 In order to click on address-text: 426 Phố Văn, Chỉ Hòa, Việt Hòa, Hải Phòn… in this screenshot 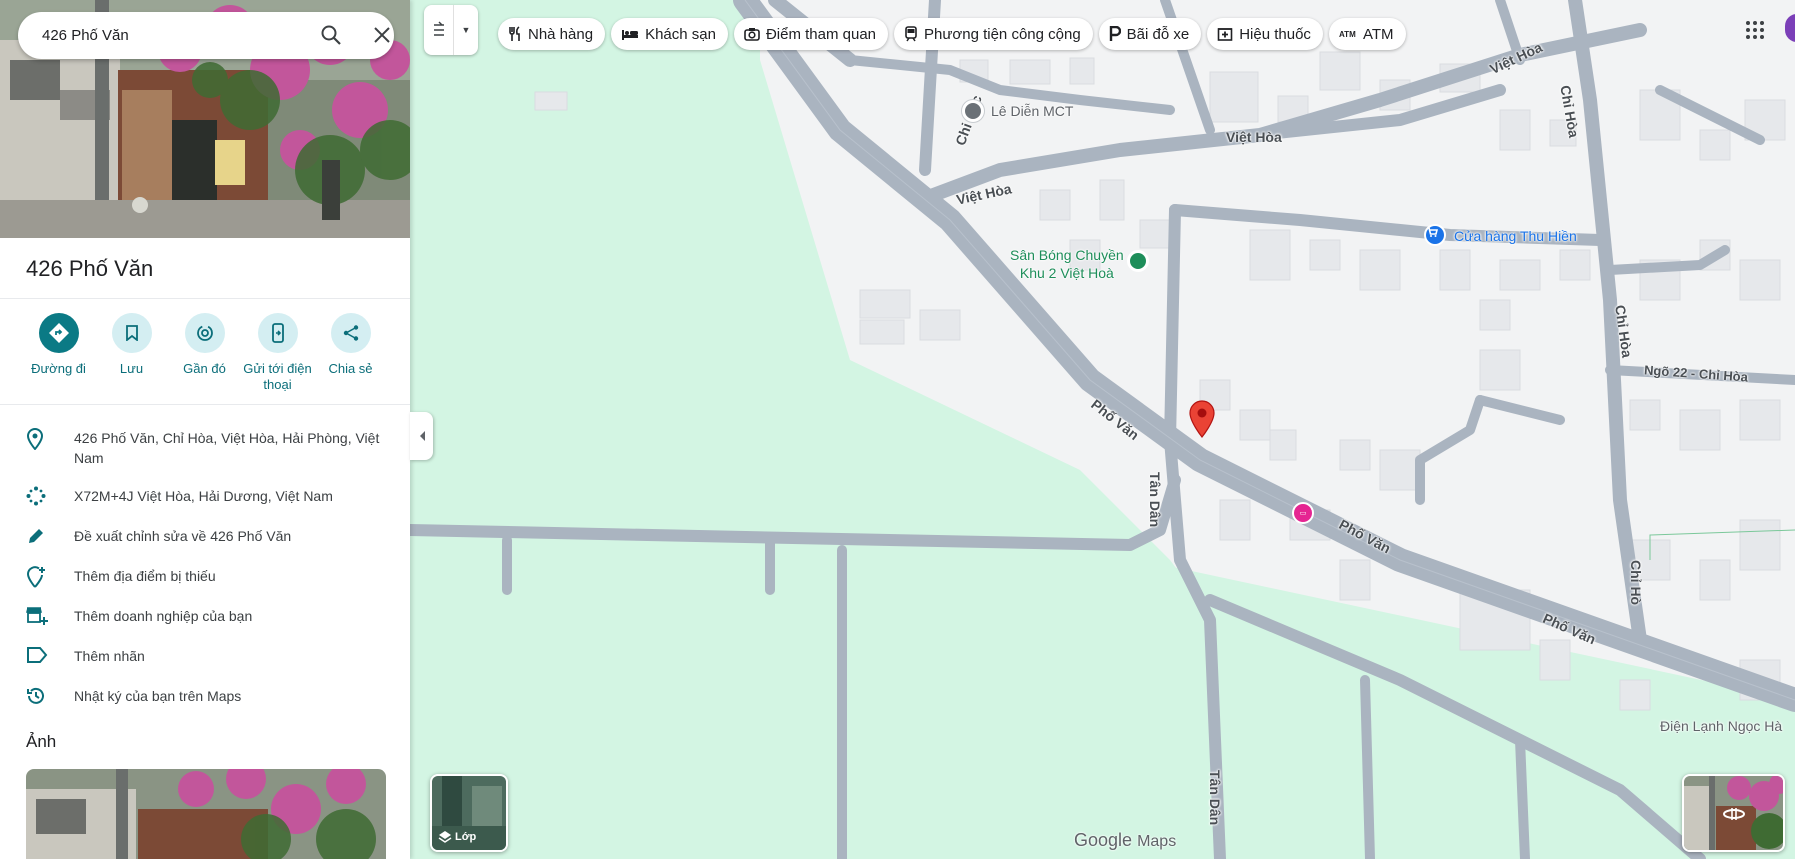, I will do `click(227, 448)`.